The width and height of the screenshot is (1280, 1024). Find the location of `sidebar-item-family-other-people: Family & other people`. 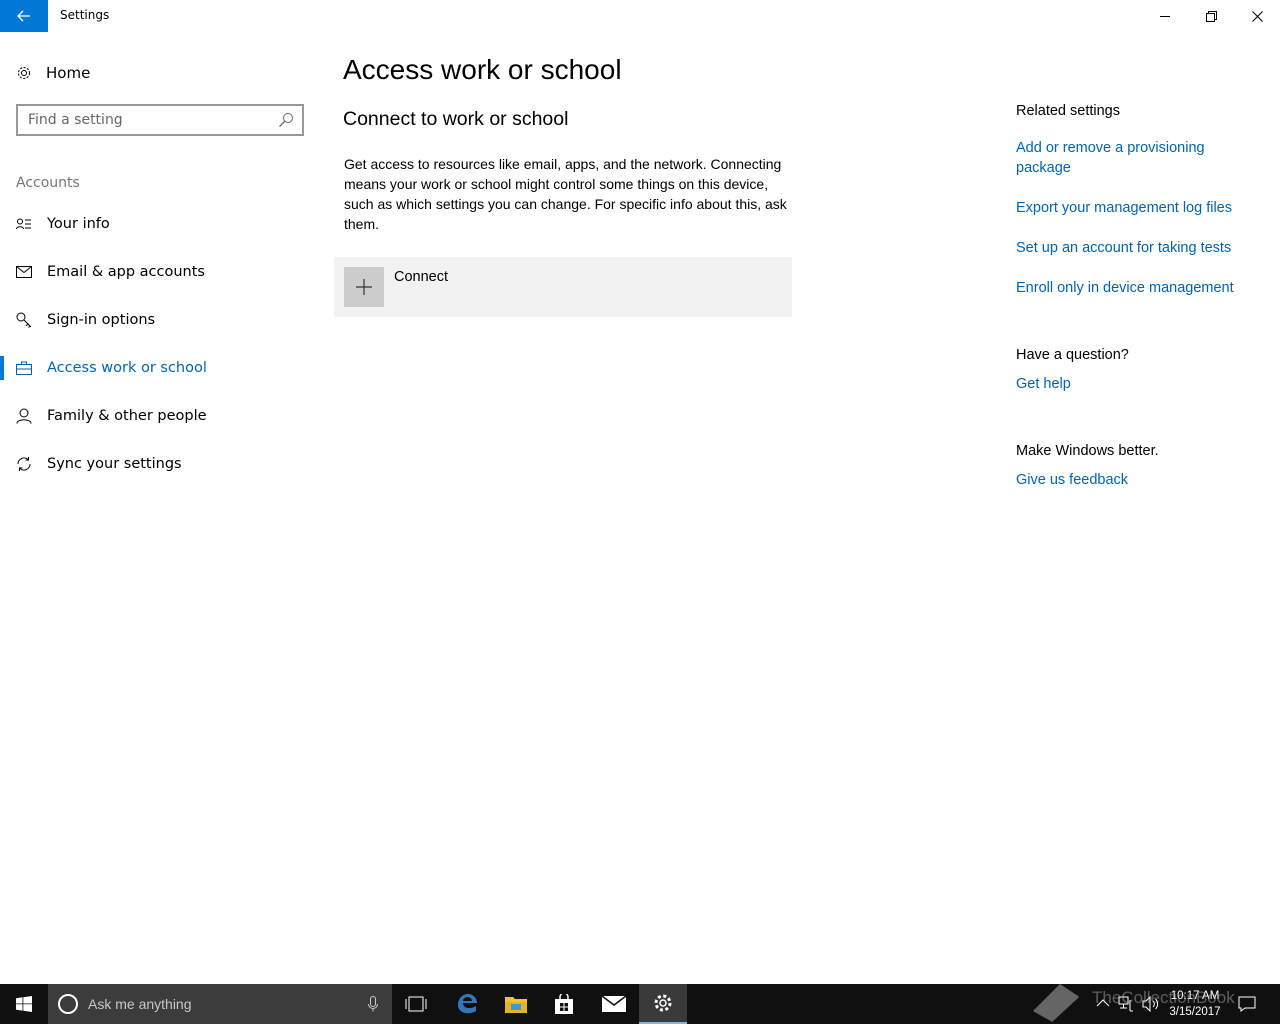

sidebar-item-family-other-people: Family & other people is located at coordinates (160, 416).